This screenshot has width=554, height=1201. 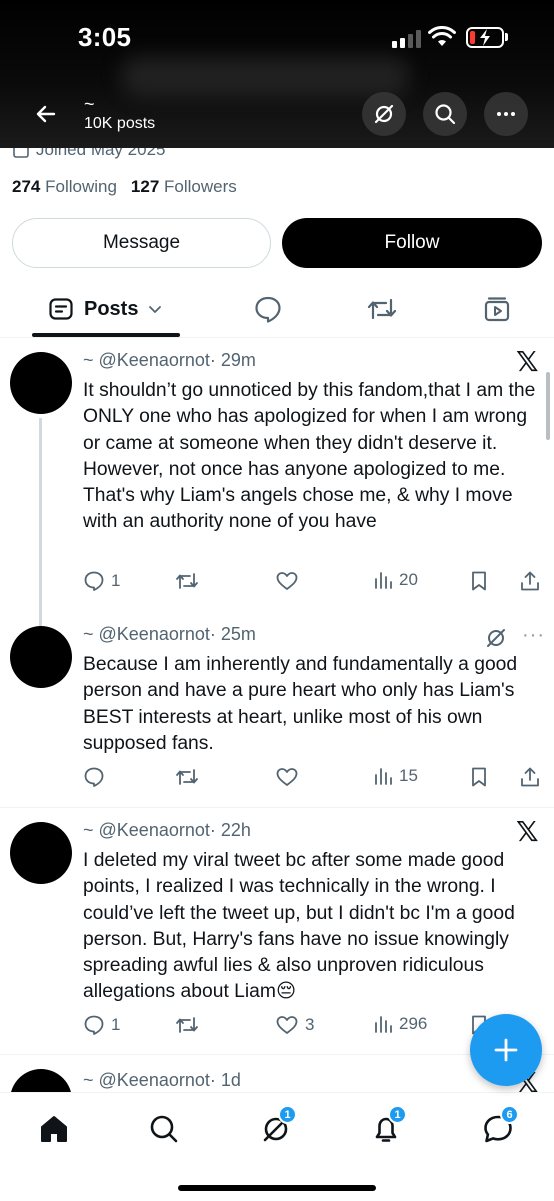 I want to click on post-header: ~ @Keenaornot· 1d, so click(x=162, y=1080).